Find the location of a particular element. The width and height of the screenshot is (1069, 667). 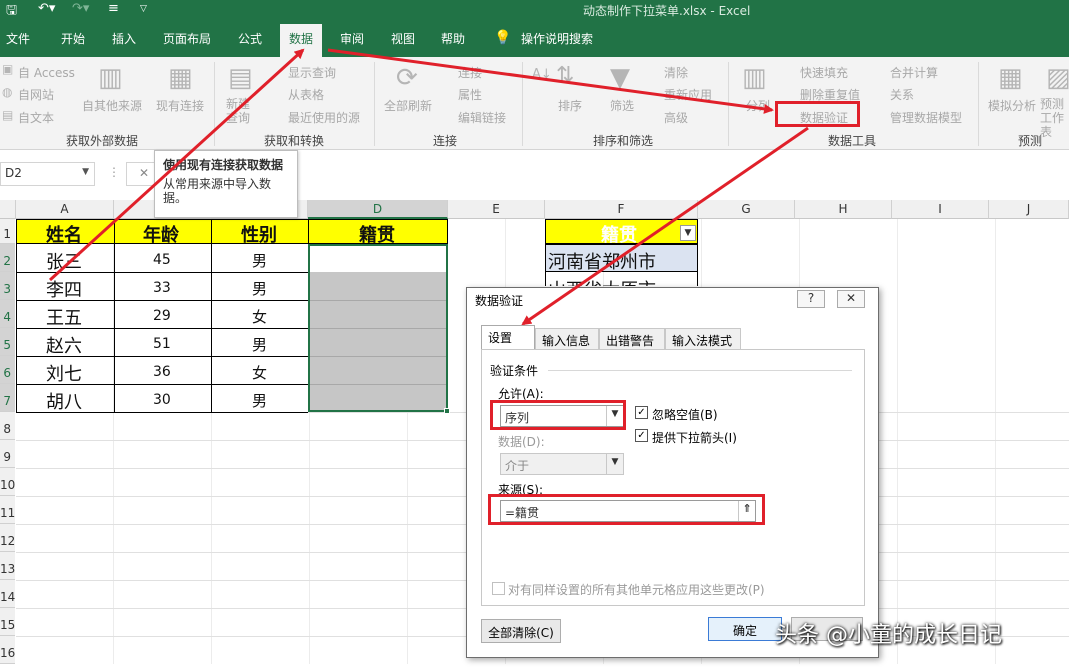

col-header-j: J is located at coordinates (1029, 209).